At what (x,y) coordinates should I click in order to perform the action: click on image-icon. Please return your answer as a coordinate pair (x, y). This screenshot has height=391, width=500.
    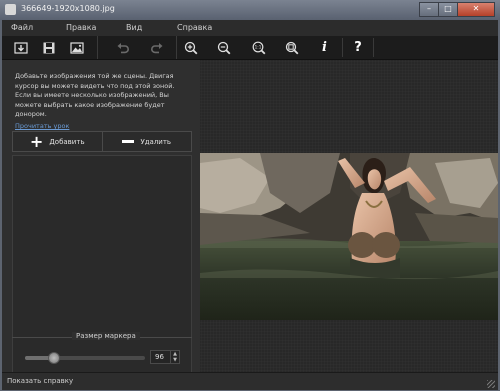
    Looking at the image, I should click on (76, 47).